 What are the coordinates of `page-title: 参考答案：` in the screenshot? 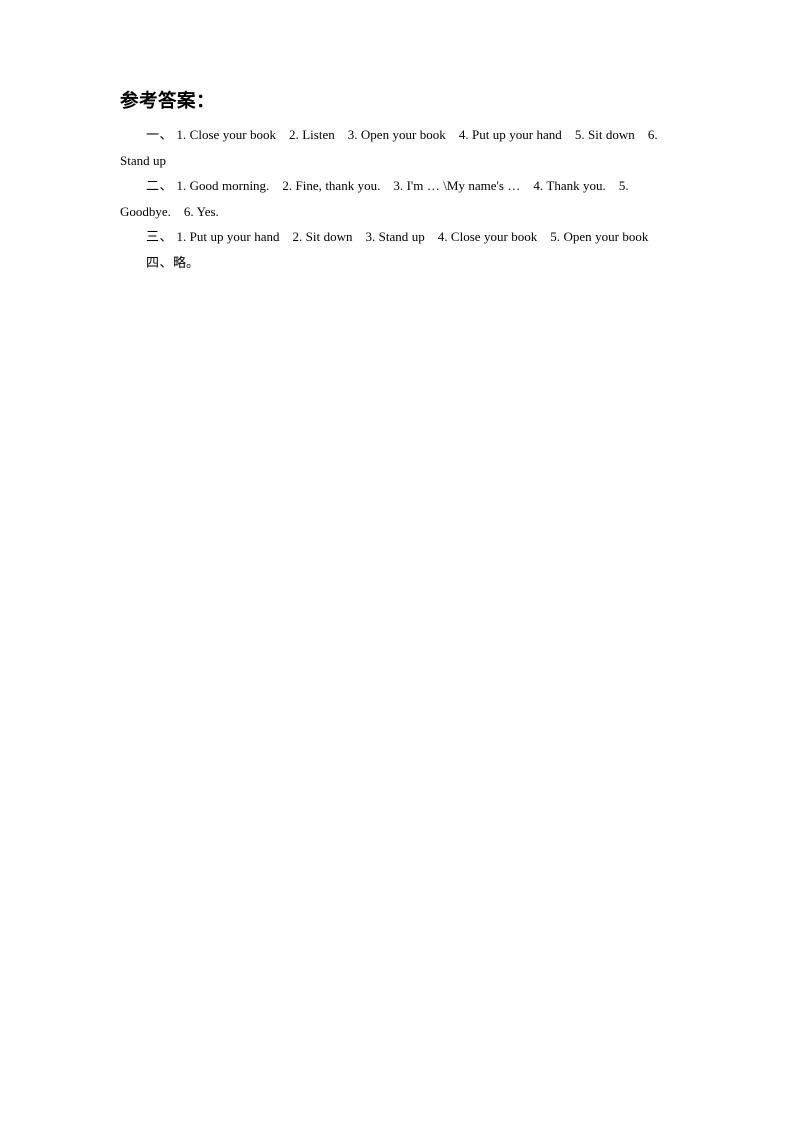 It's located at (168, 102).